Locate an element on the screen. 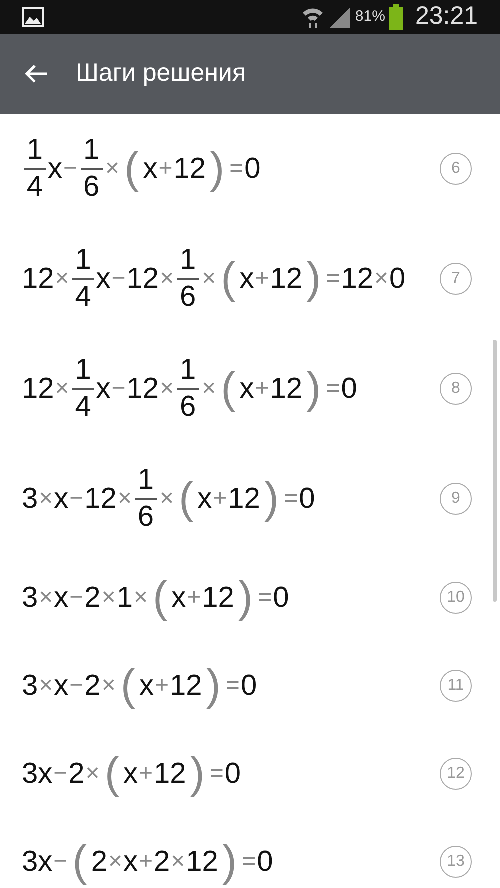  battery-percent: 81% is located at coordinates (370, 16).